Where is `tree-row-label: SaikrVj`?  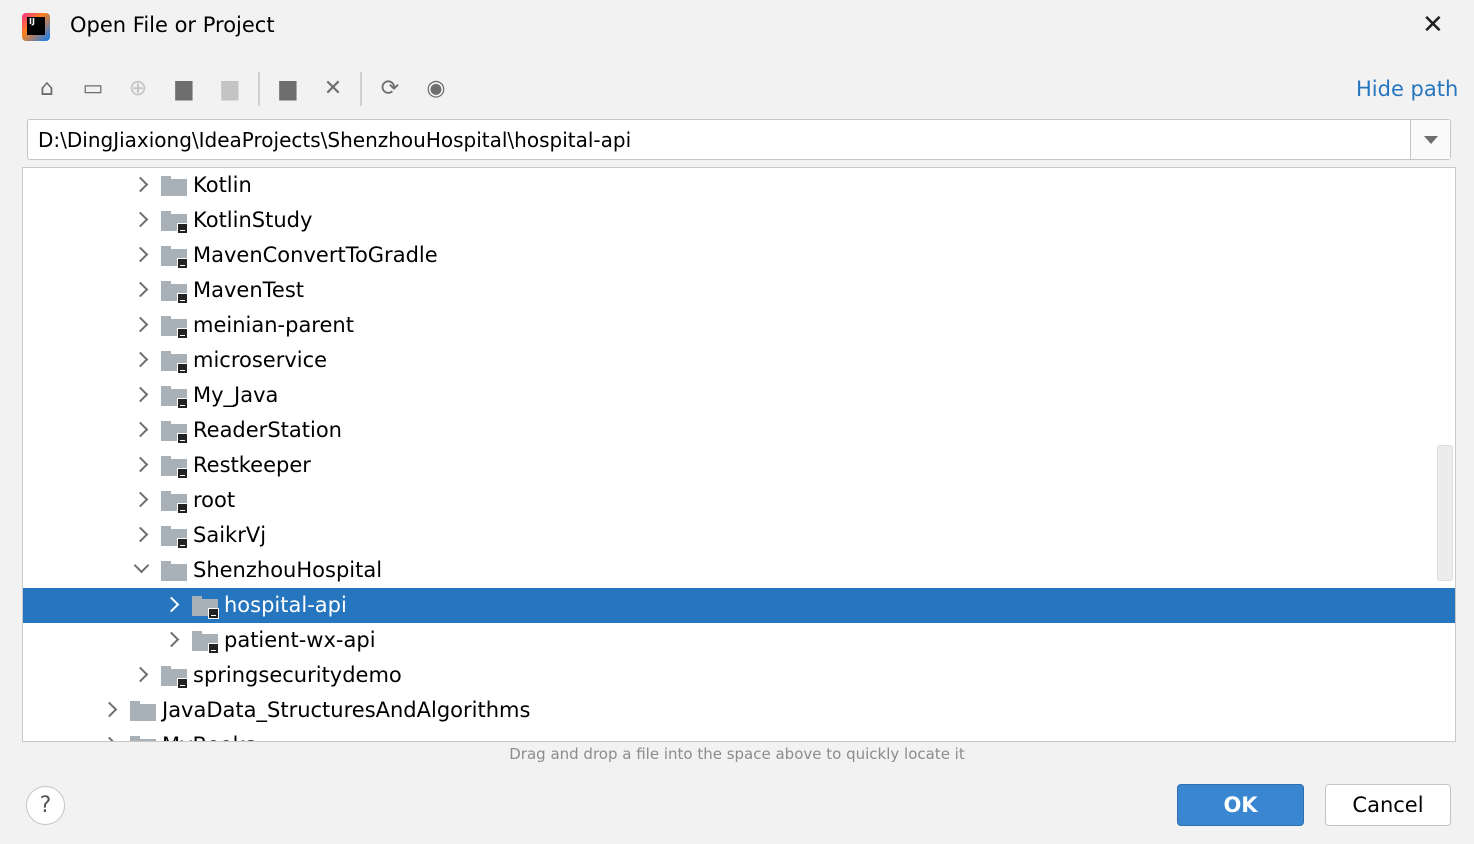
tree-row-label: SaikrVj is located at coordinates (230, 535).